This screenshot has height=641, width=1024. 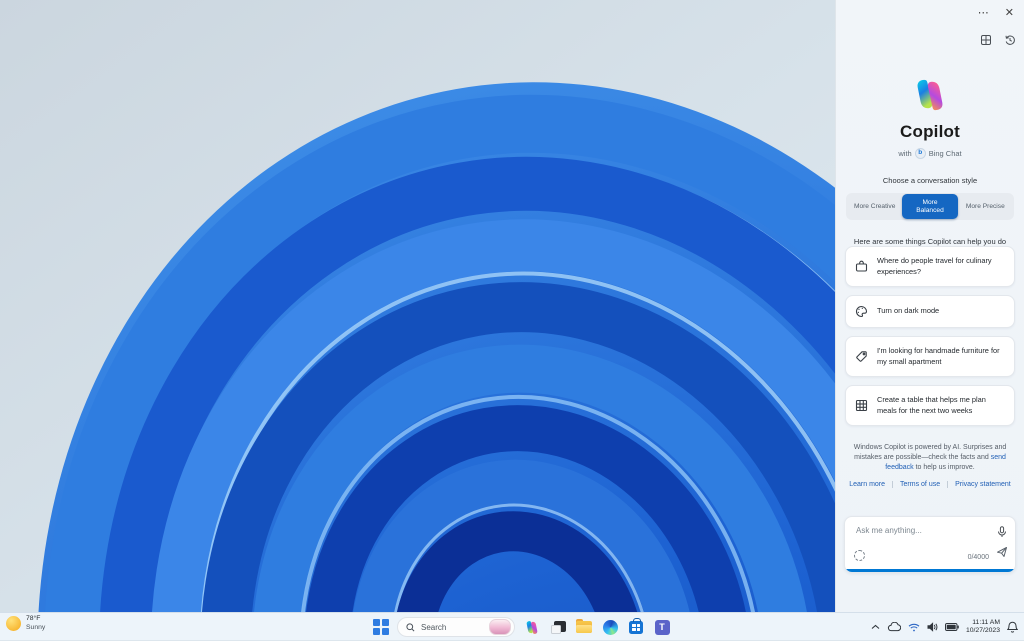 I want to click on disclaimer-text-after: to help us improve., so click(x=945, y=467).